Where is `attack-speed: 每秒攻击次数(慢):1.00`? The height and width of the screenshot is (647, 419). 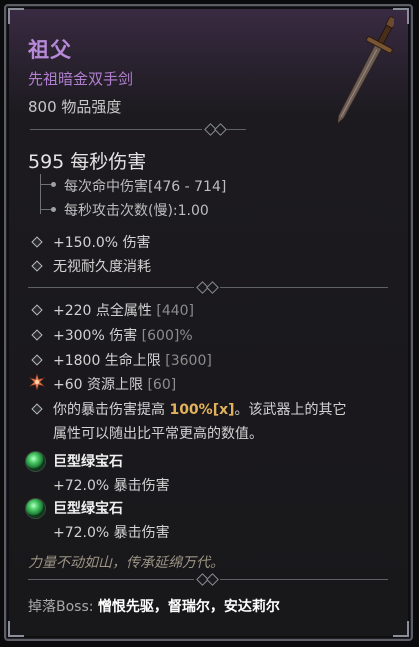 attack-speed: 每秒攻击次数(慢):1.00 is located at coordinates (136, 211).